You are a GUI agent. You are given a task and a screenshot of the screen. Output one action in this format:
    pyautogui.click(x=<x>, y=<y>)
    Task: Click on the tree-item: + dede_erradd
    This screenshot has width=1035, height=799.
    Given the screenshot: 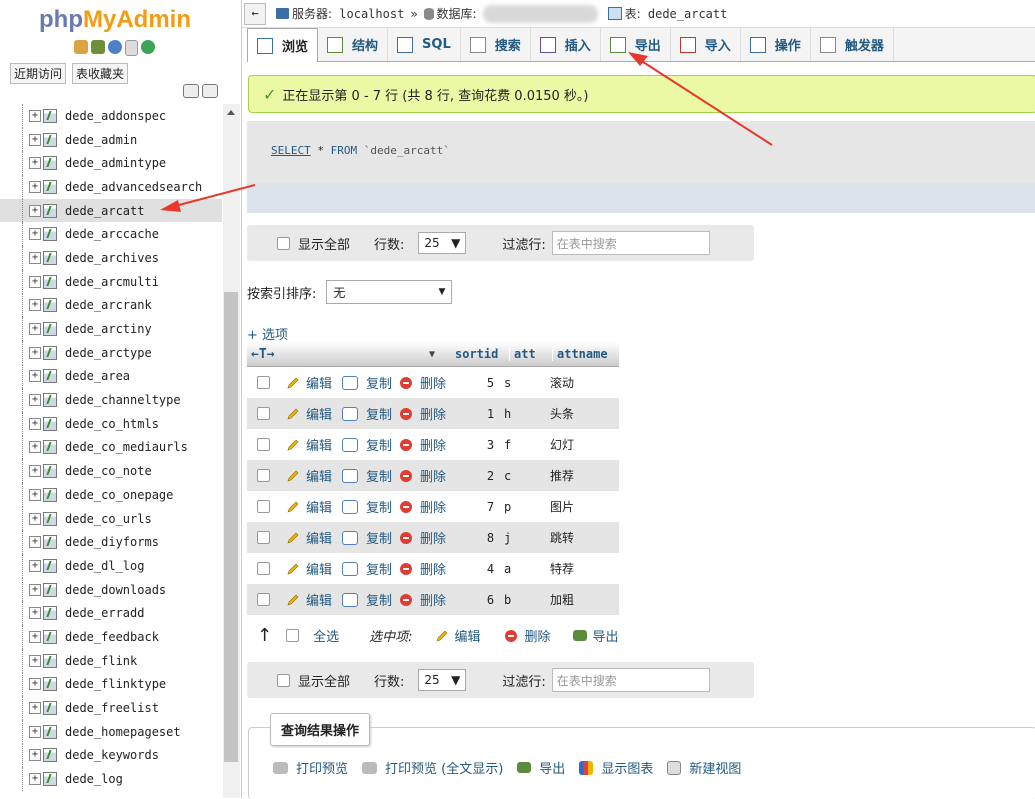 What is the action you would take?
    pyautogui.click(x=111, y=613)
    